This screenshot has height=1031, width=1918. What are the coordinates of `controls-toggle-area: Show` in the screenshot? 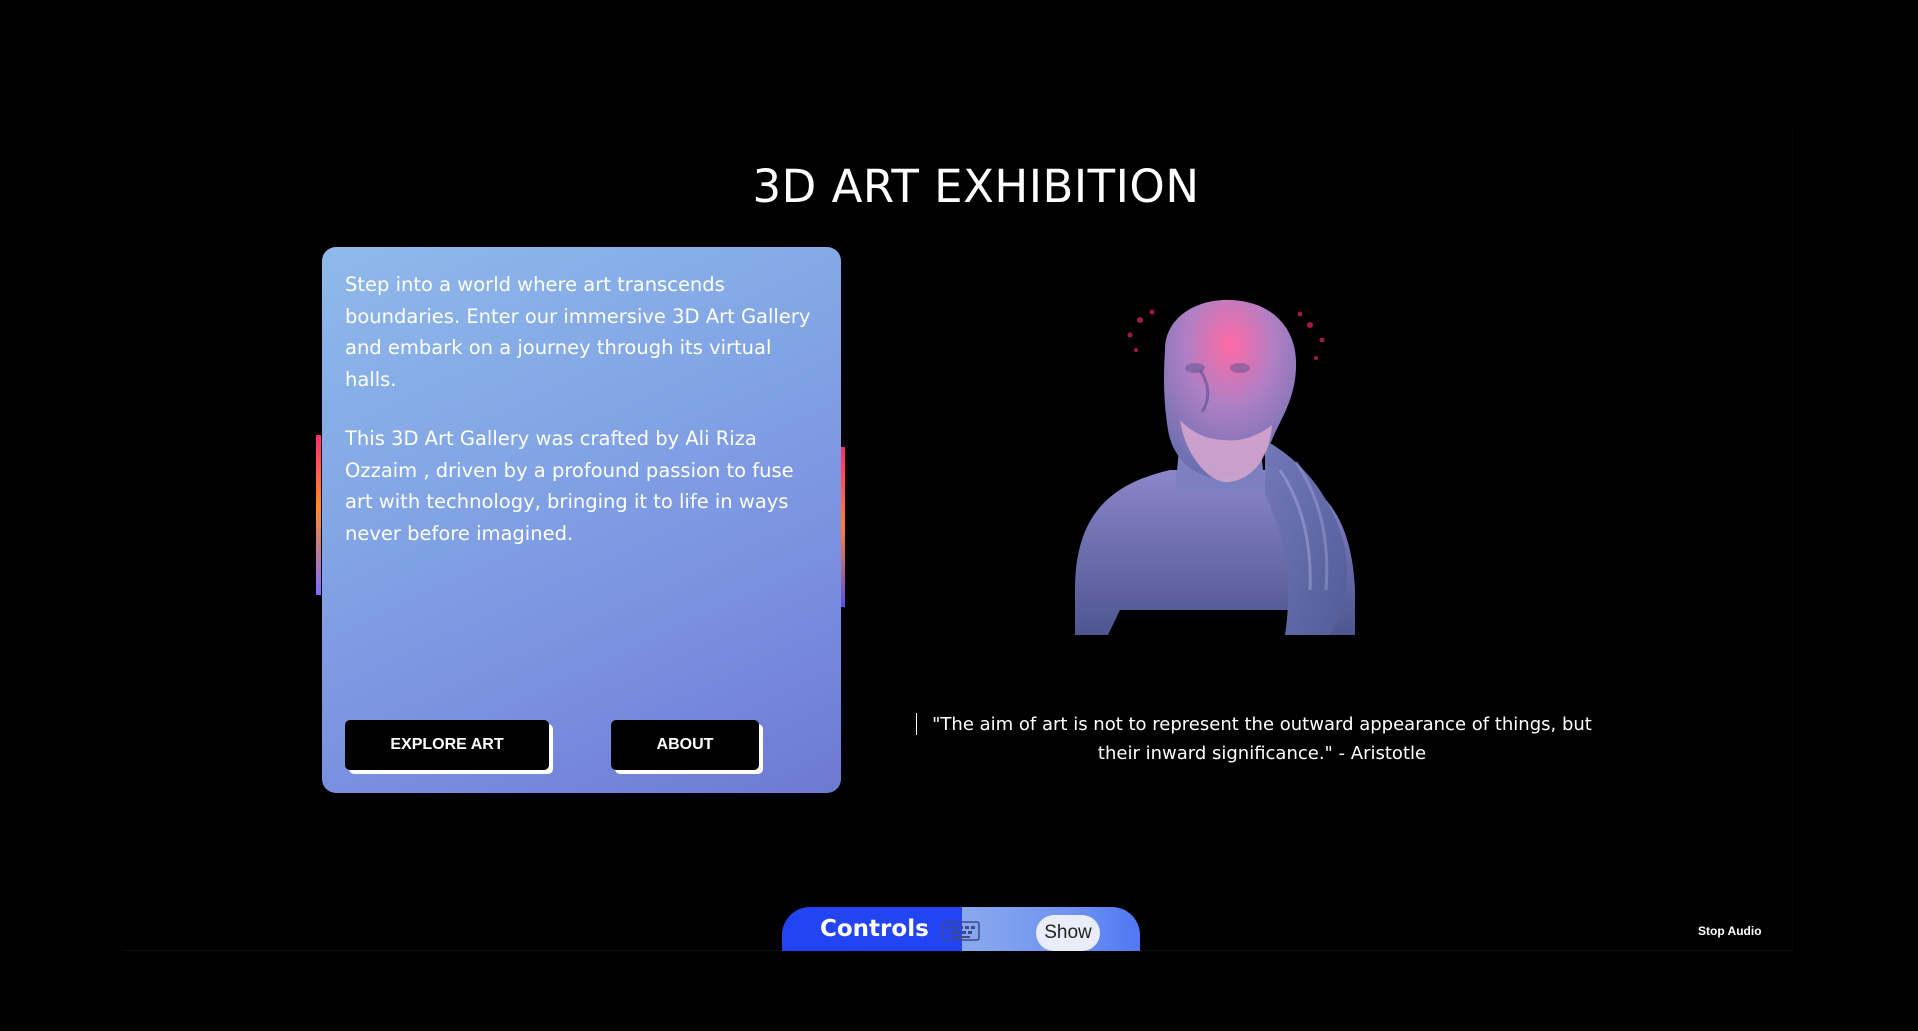 It's located at (1041, 929).